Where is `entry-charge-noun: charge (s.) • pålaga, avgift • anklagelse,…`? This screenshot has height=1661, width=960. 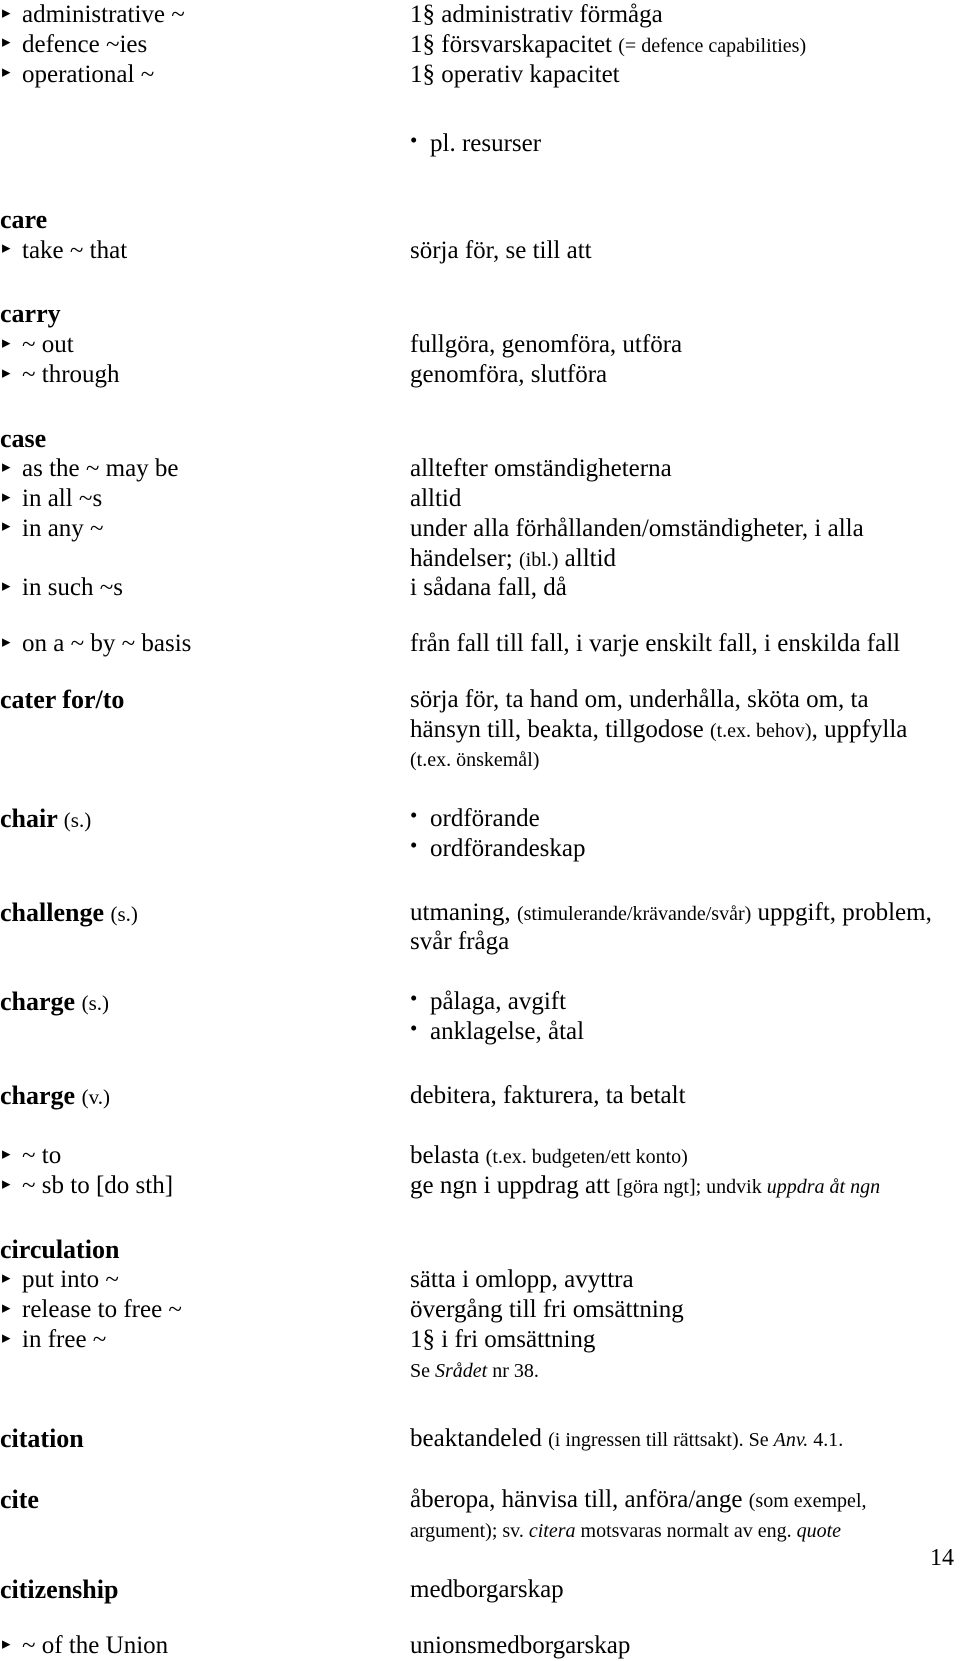 entry-charge-noun: charge (s.) • pålaga, avgift • anklagelse,… is located at coordinates (480, 1016).